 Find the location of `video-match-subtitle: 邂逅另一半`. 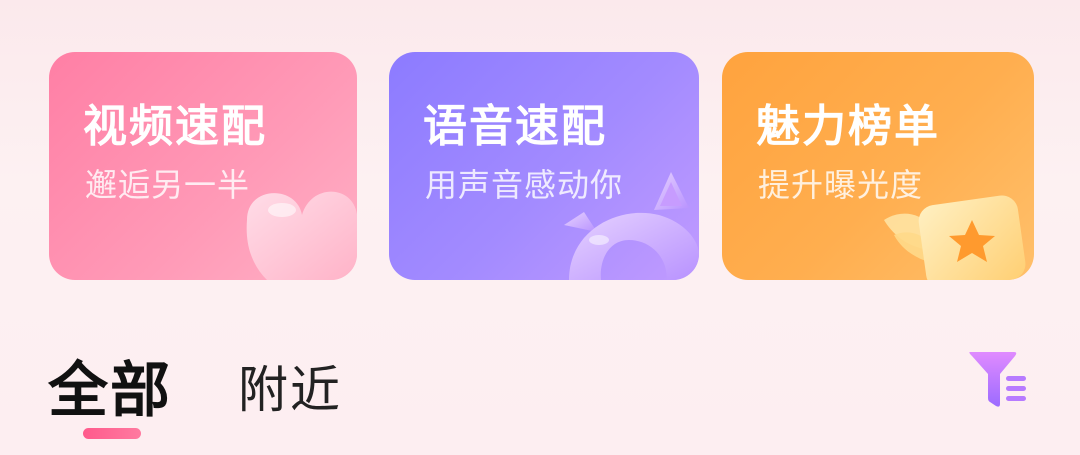

video-match-subtitle: 邂逅另一半 is located at coordinates (168, 185).